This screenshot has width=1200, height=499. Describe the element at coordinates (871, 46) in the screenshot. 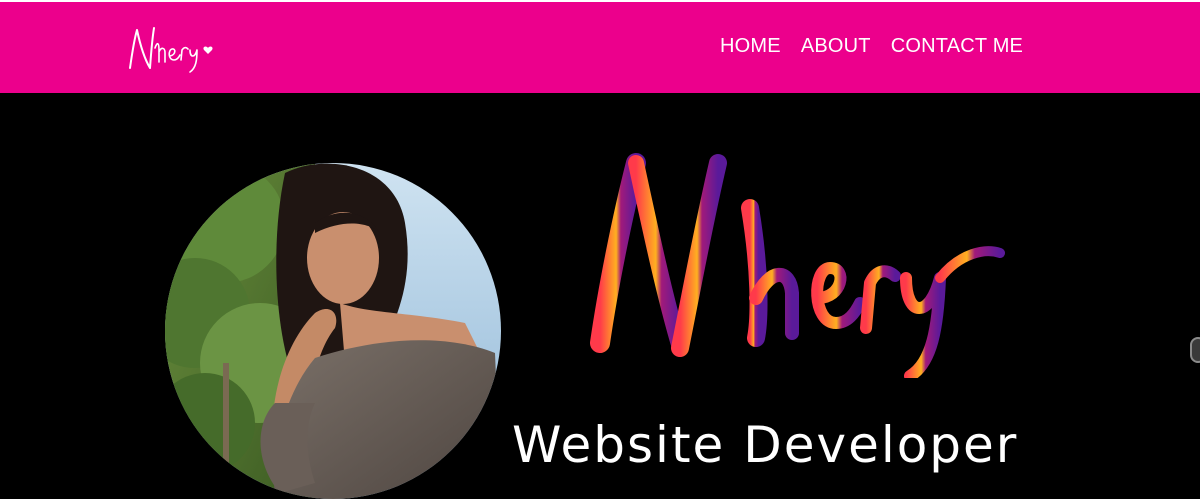

I see `primary-nav: HOME ABOUT CONTACT ME` at that location.